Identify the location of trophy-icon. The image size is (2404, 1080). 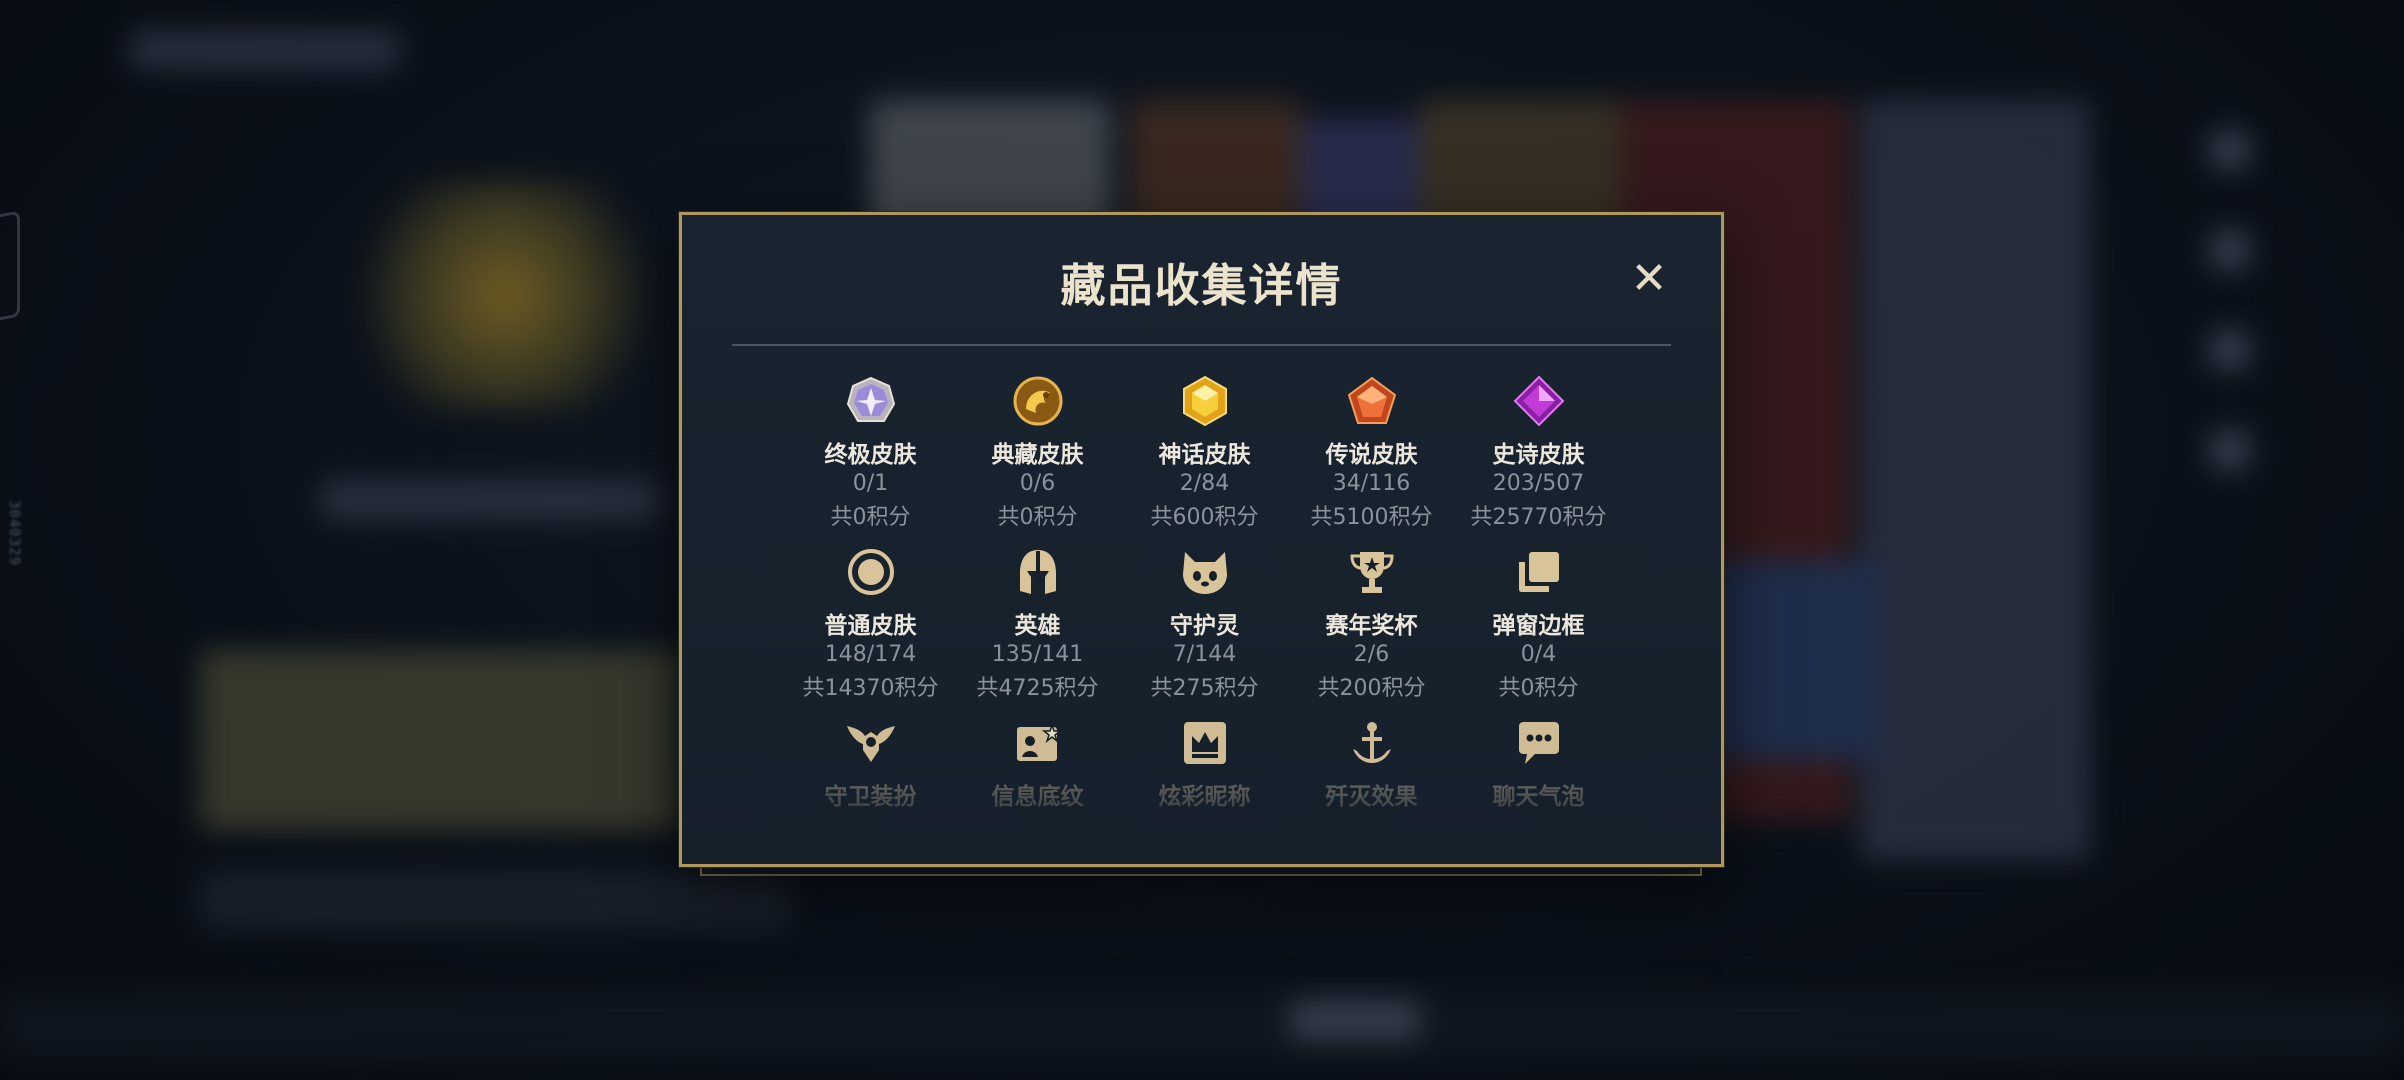
(1372, 572).